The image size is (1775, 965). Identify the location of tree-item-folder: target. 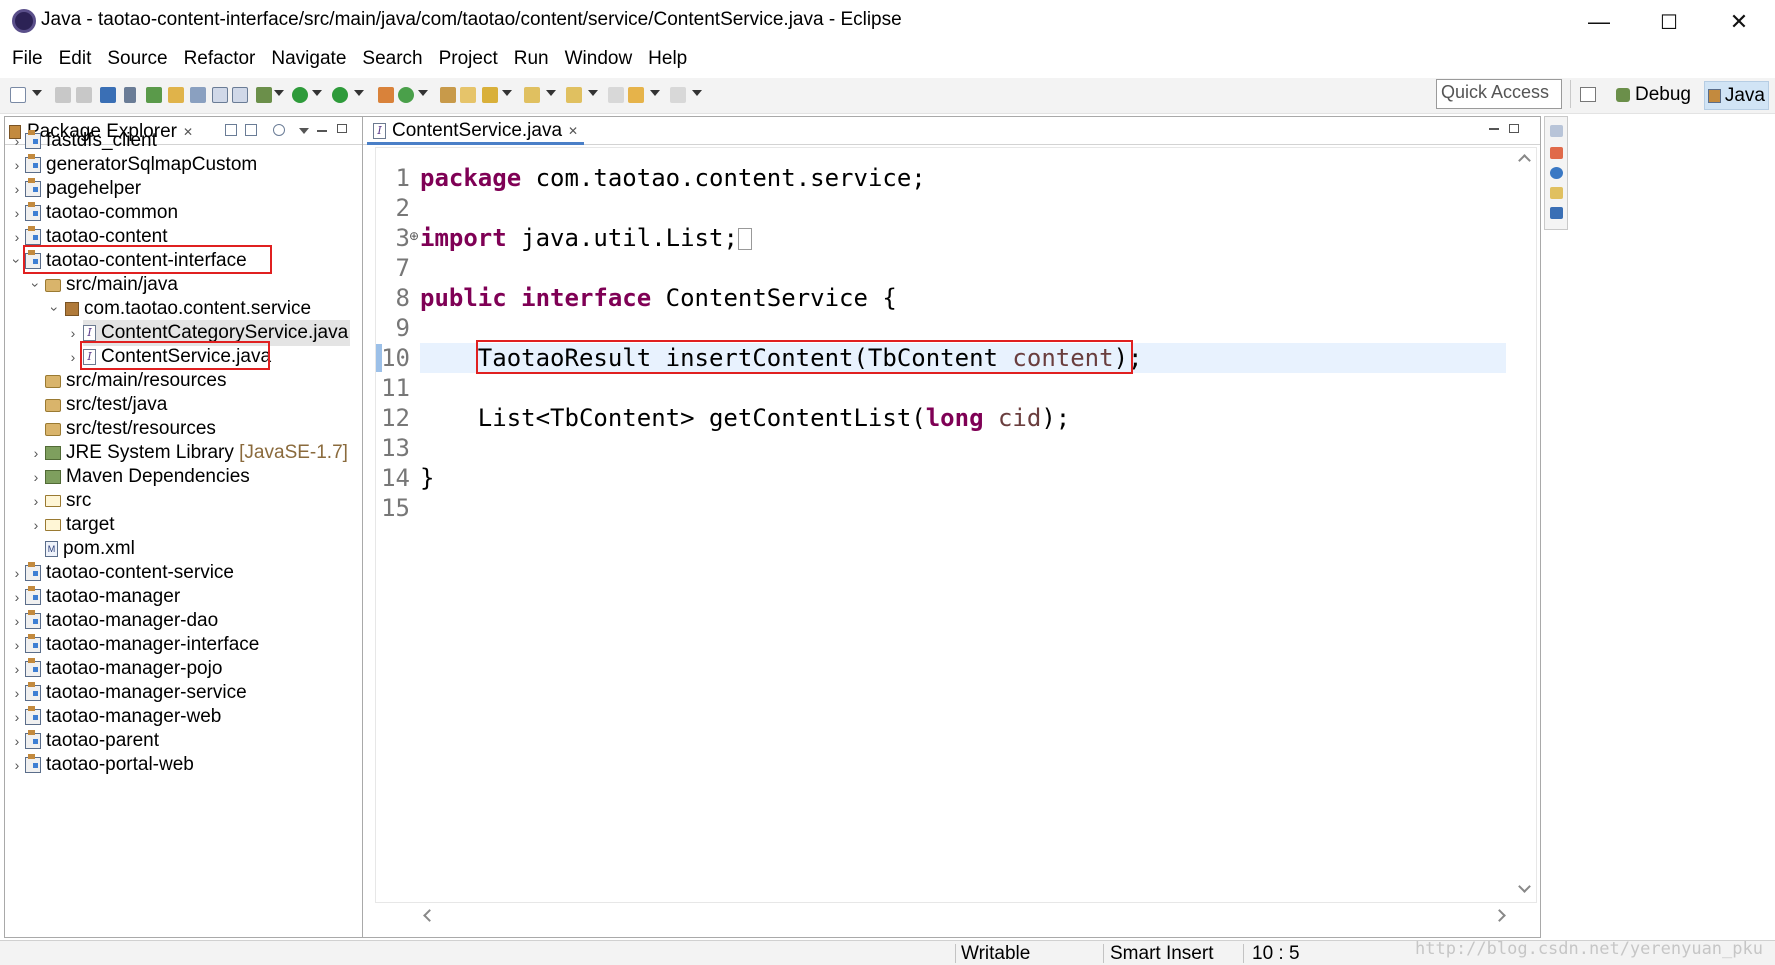
(80, 525).